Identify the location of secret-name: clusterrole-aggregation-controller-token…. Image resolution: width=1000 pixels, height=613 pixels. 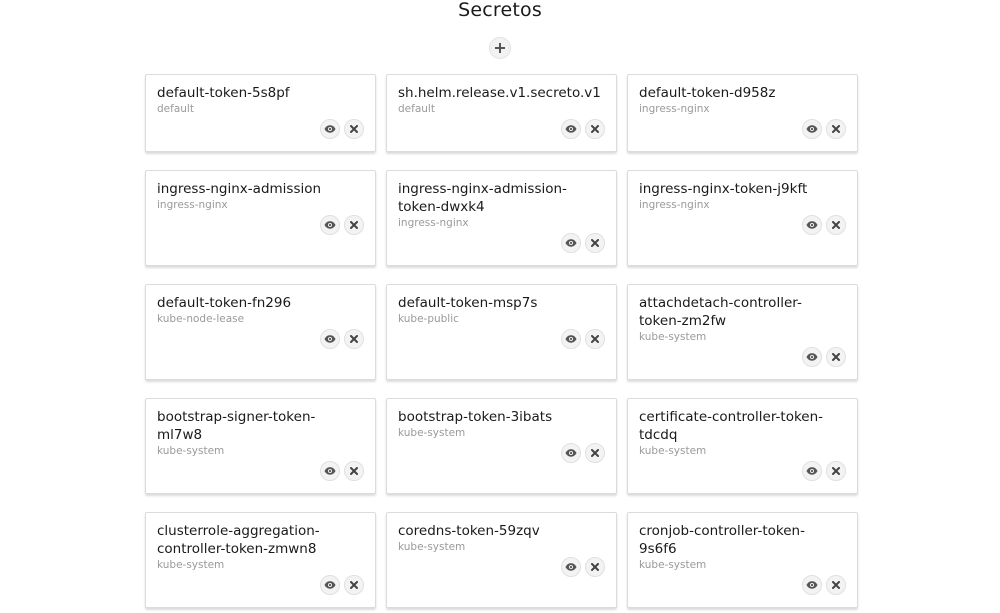
(238, 540).